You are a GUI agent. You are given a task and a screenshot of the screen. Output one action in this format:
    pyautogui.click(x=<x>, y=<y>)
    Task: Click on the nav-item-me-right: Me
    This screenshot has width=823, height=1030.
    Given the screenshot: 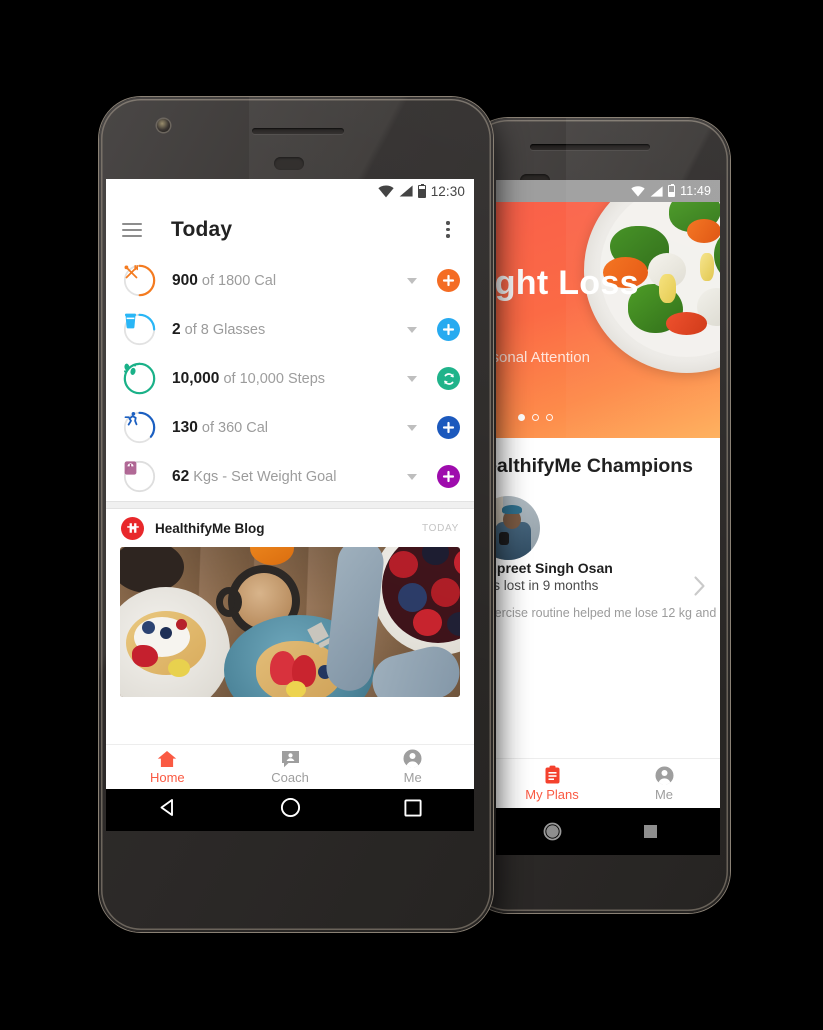 What is the action you would take?
    pyautogui.click(x=664, y=783)
    